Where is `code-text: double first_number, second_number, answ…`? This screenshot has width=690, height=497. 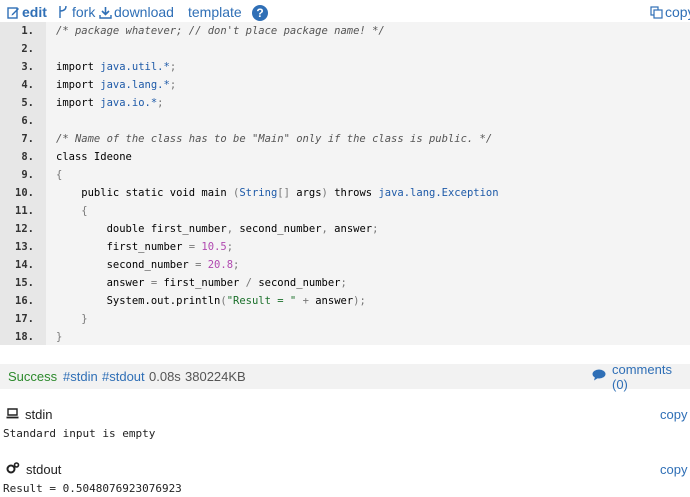 code-text: double first_number, second_number, answ… is located at coordinates (217, 229).